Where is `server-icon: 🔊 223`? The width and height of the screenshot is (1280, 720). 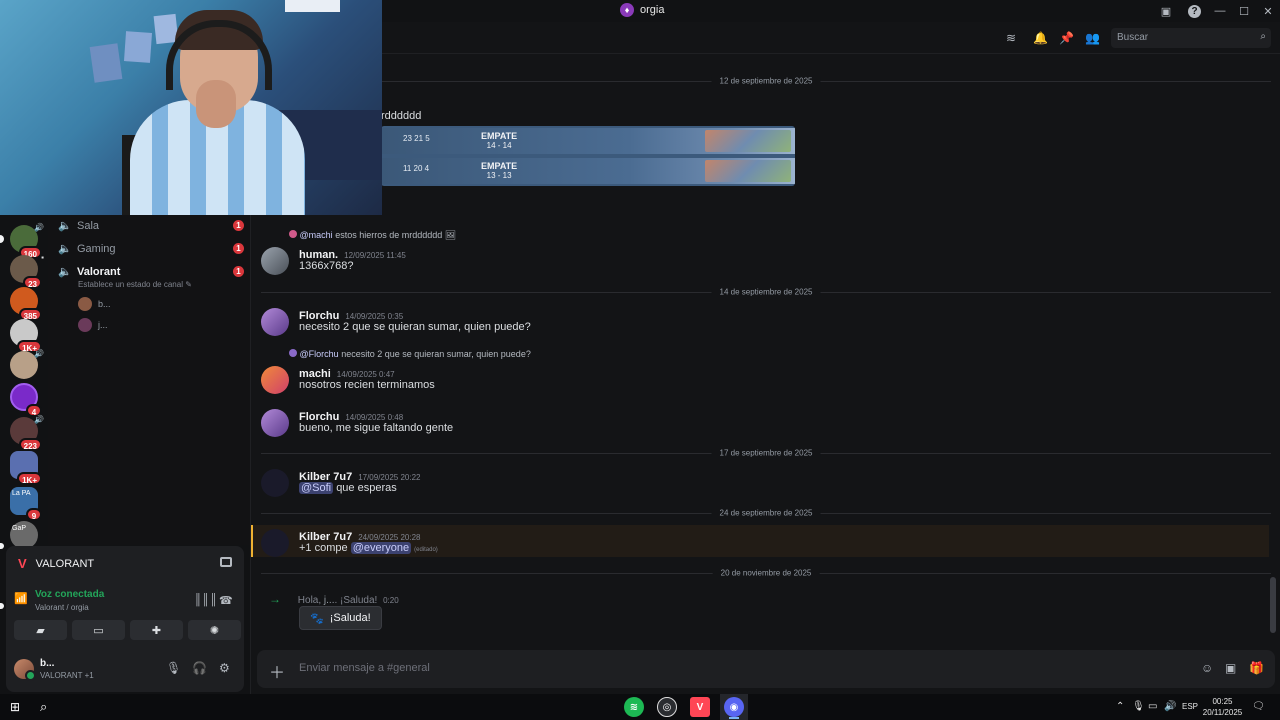 server-icon: 🔊 223 is located at coordinates (27, 433).